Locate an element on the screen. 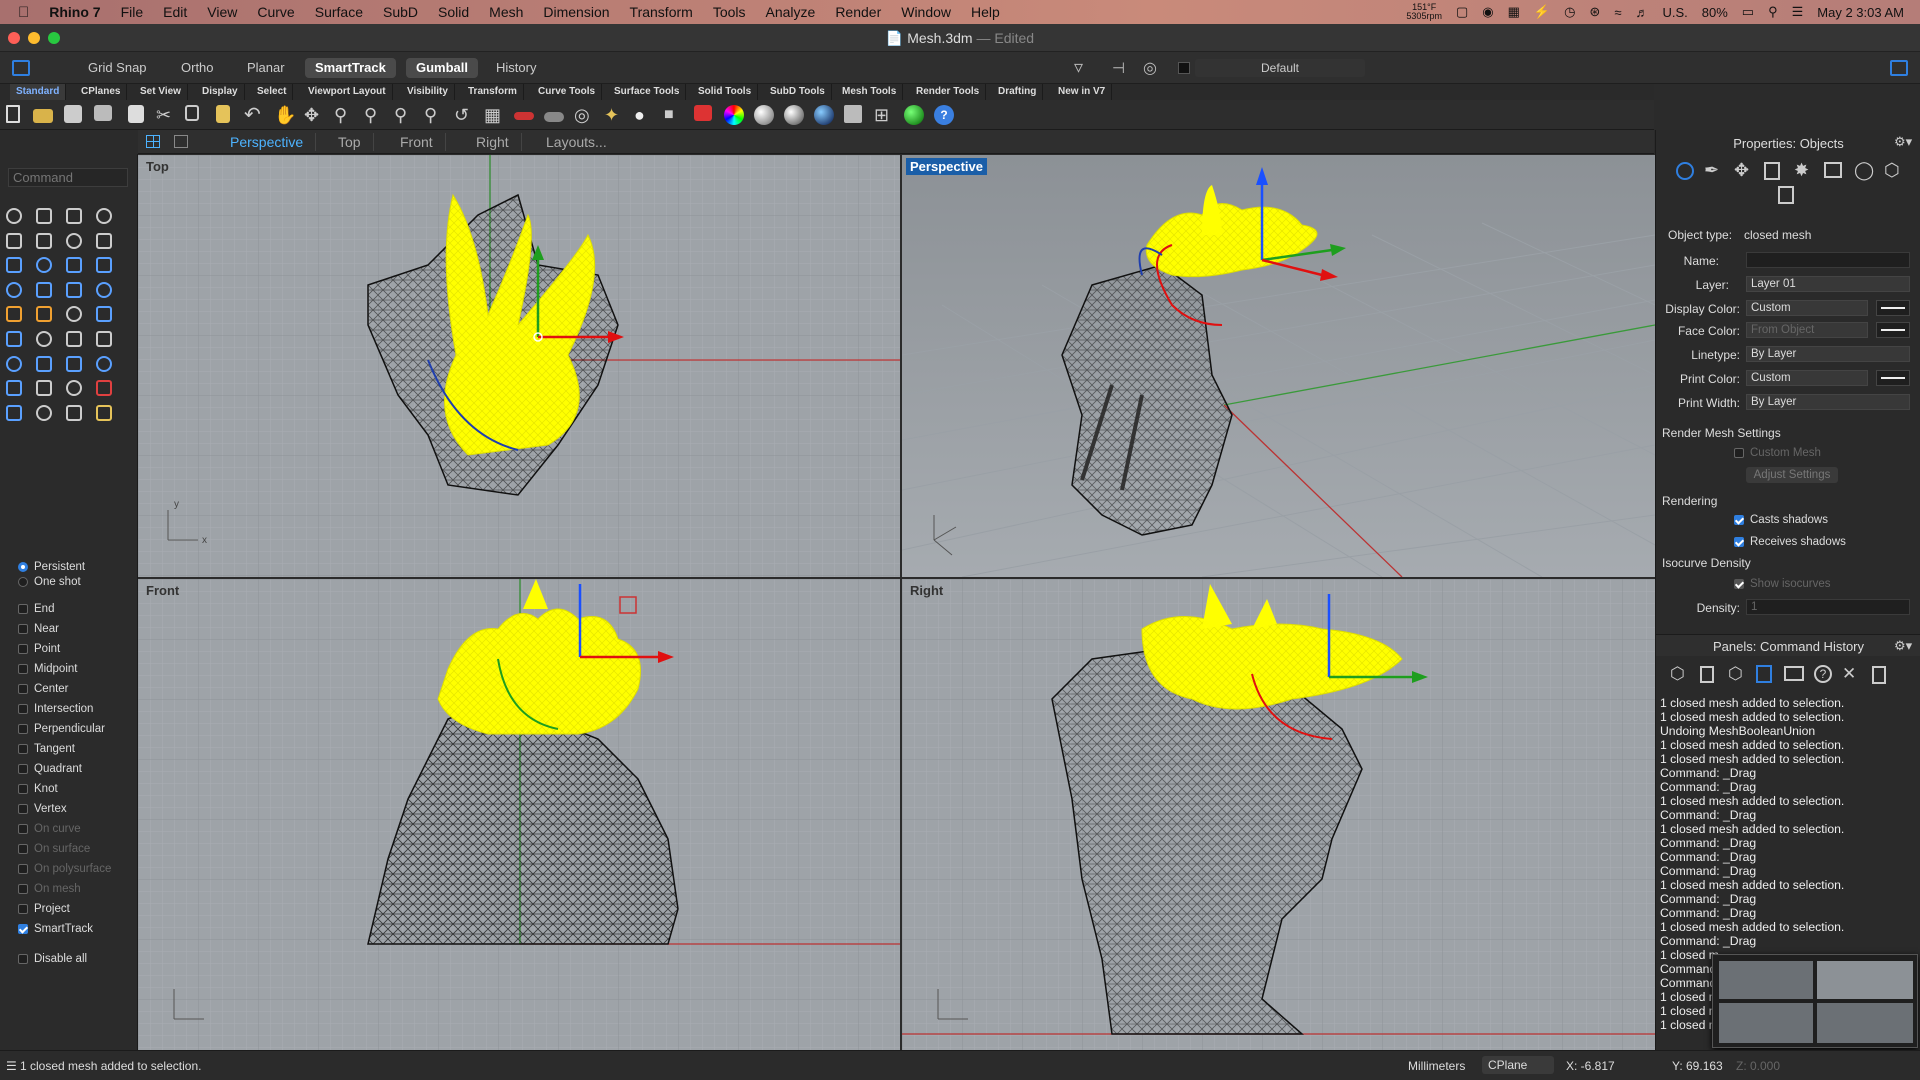  tab-mesh-tools: Mesh Tools is located at coordinates (870, 92).